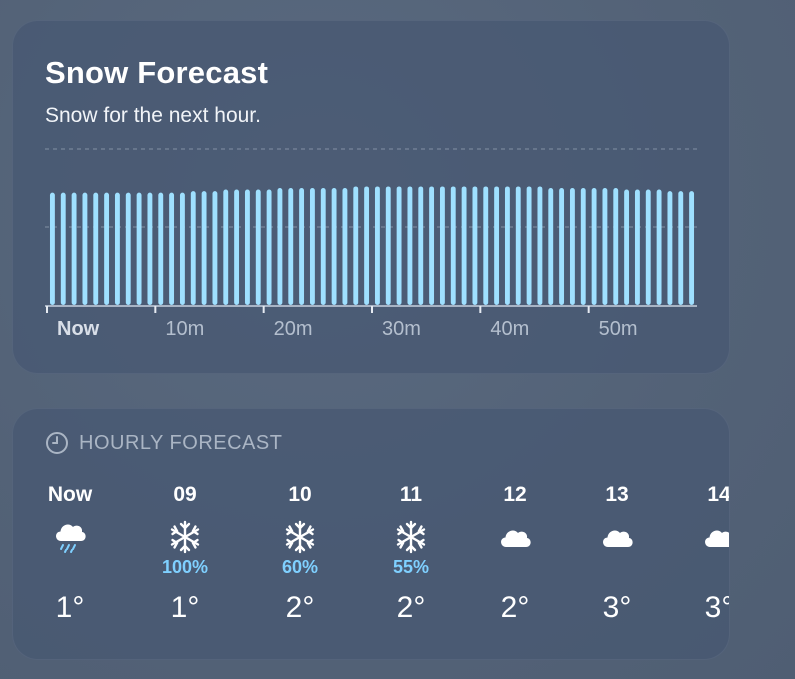 The height and width of the screenshot is (679, 795). Describe the element at coordinates (153, 115) in the screenshot. I see `snow-forecast-subtitle: Snow for the next hour.` at that location.